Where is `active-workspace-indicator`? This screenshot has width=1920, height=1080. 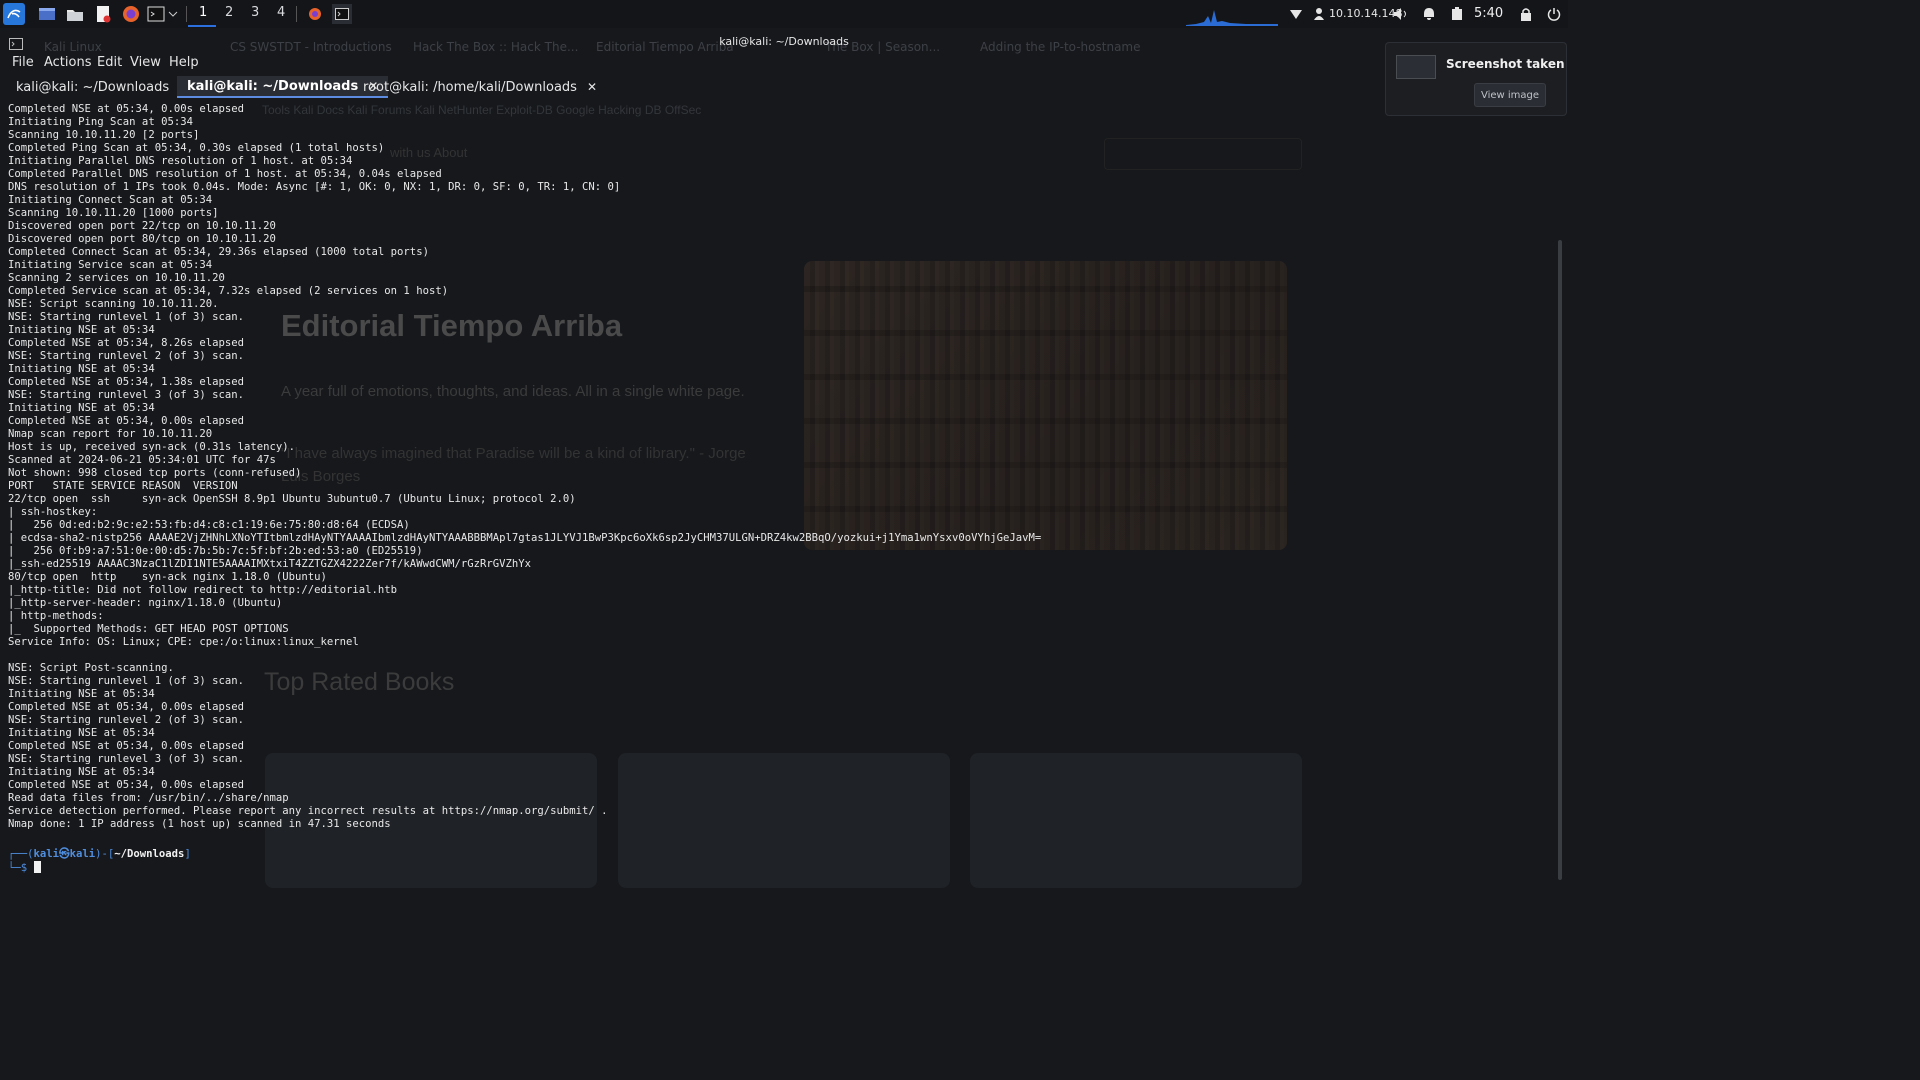
active-workspace-indicator is located at coordinates (202, 26).